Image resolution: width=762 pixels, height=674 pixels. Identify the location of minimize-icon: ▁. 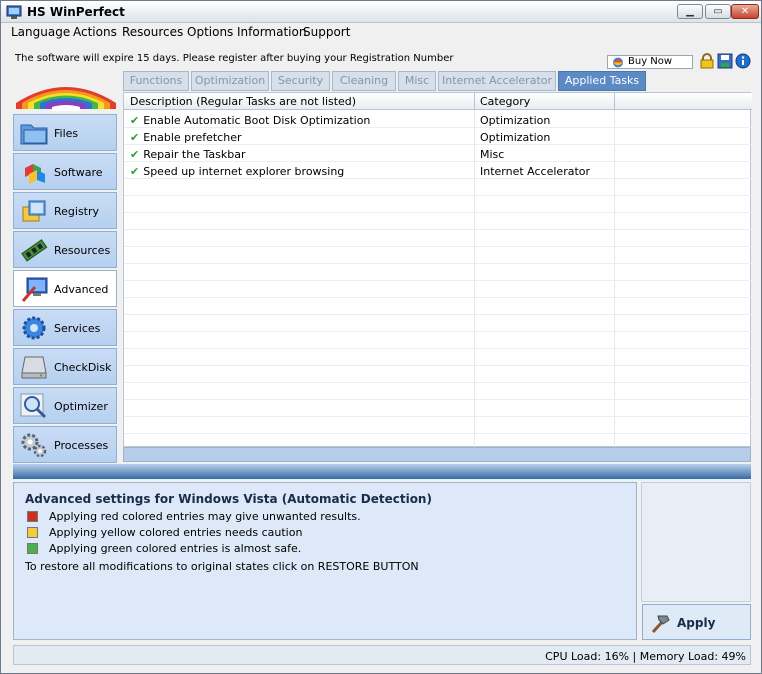
(690, 11).